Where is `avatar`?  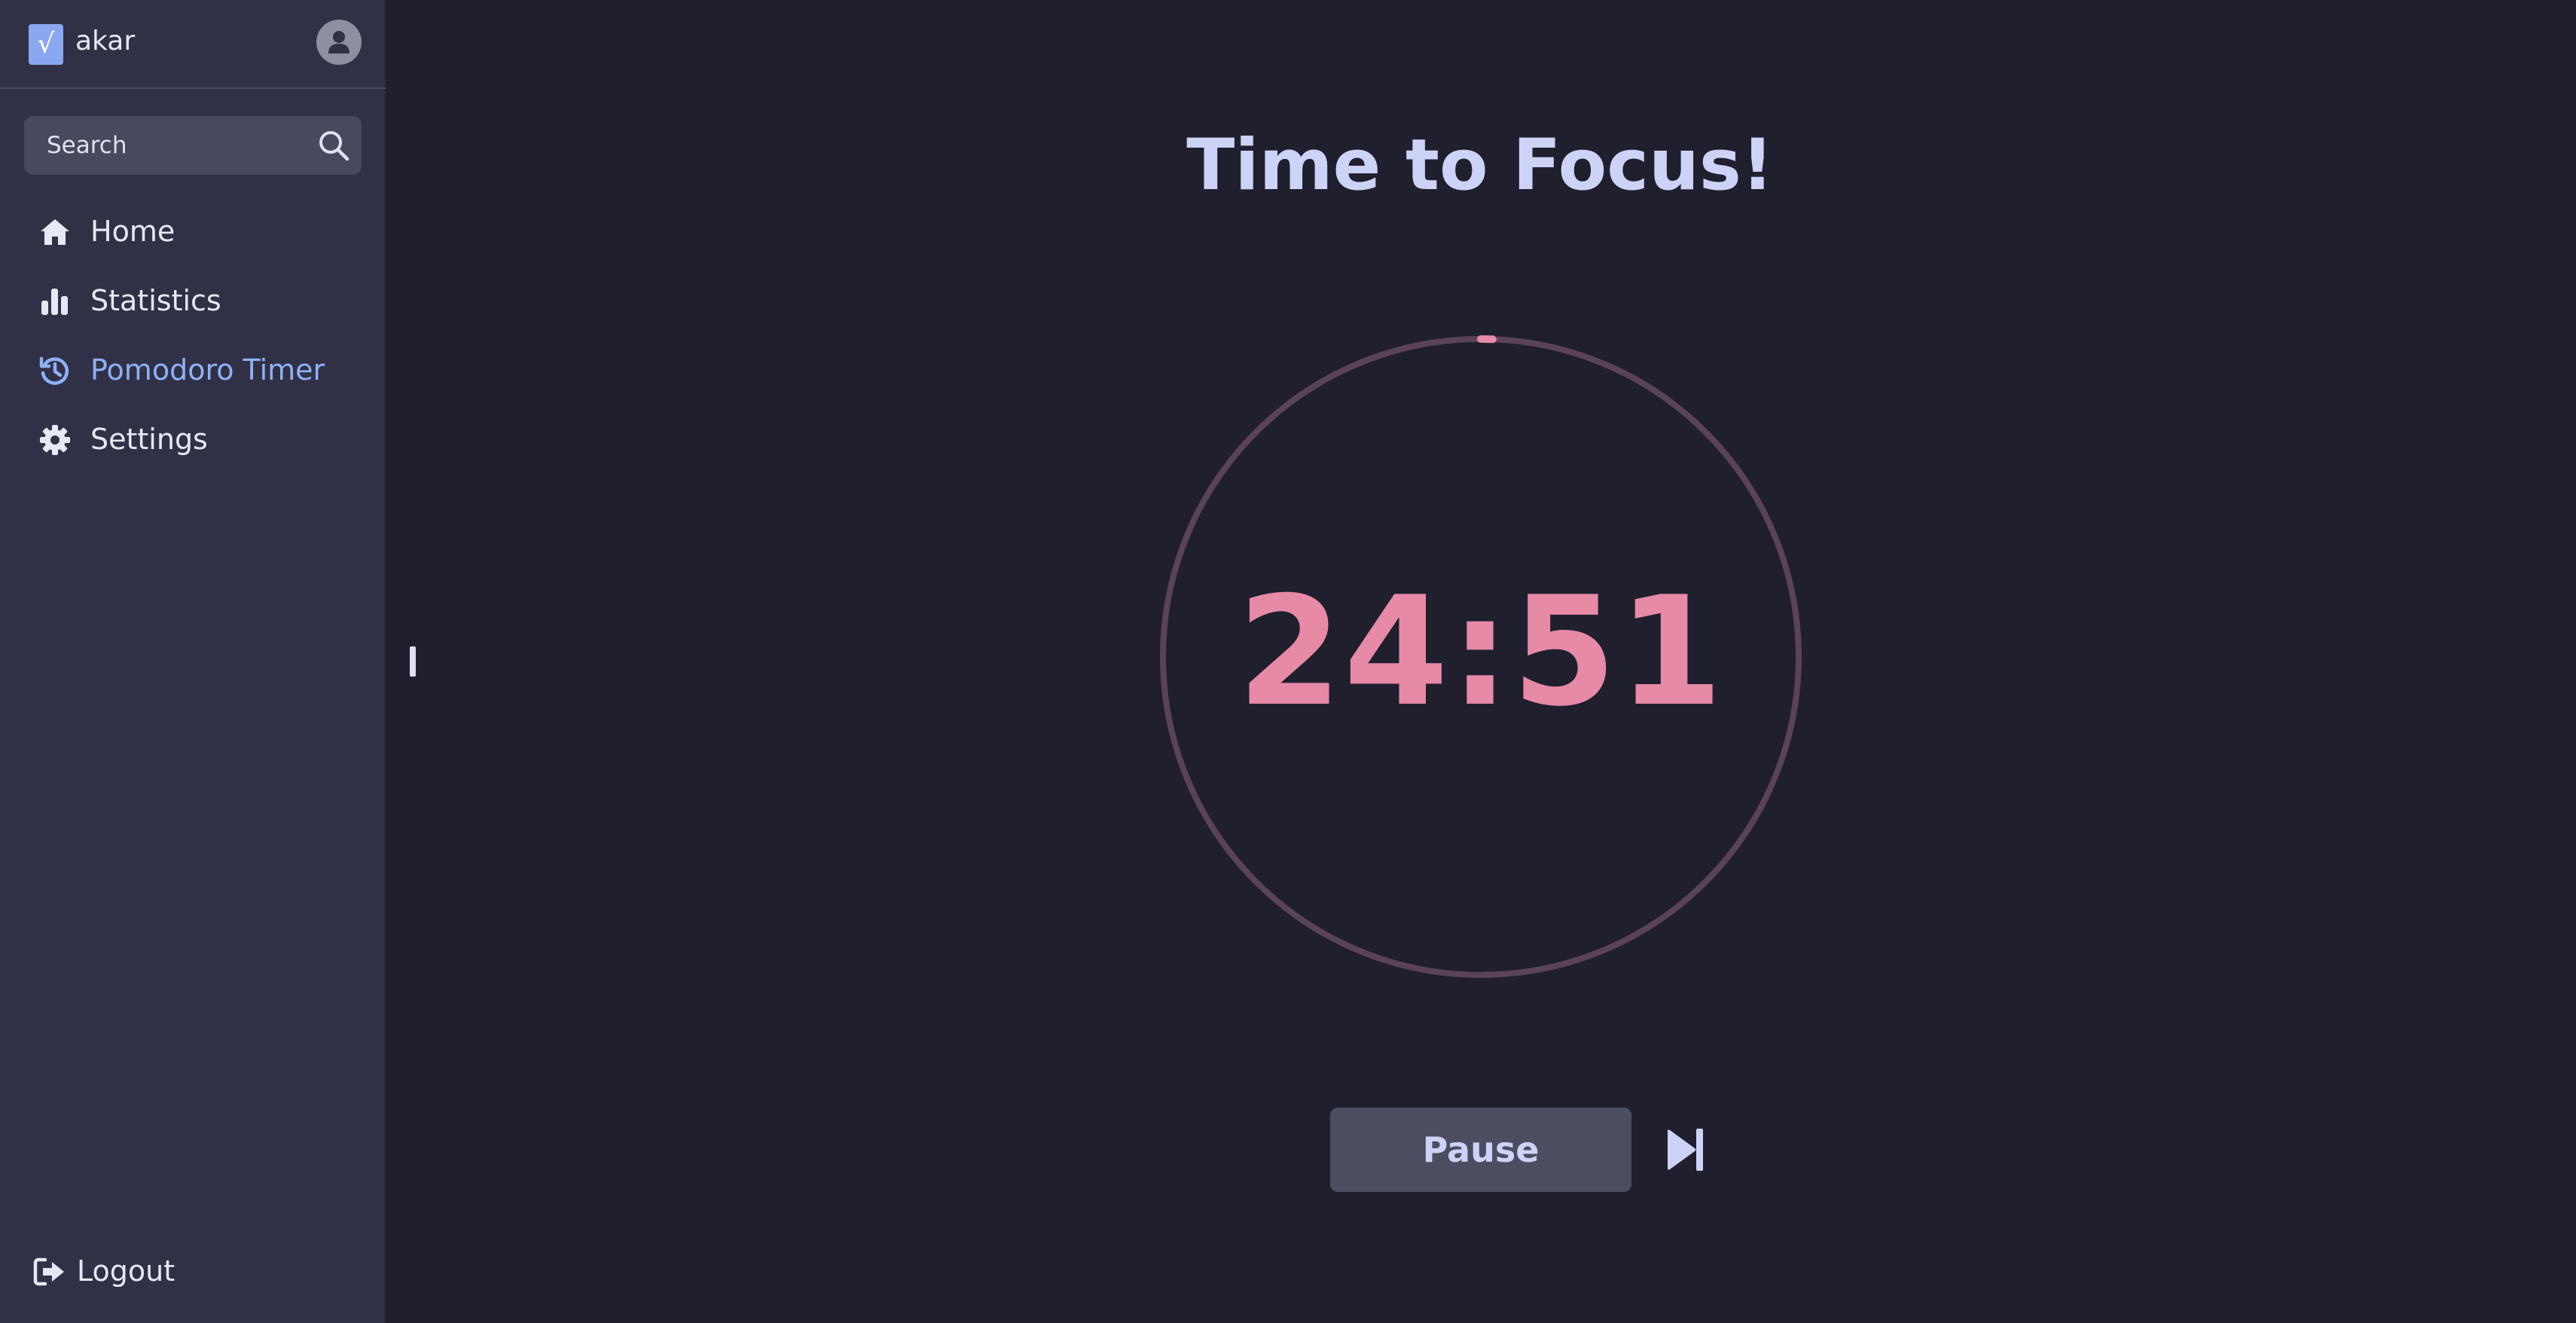 avatar is located at coordinates (339, 42).